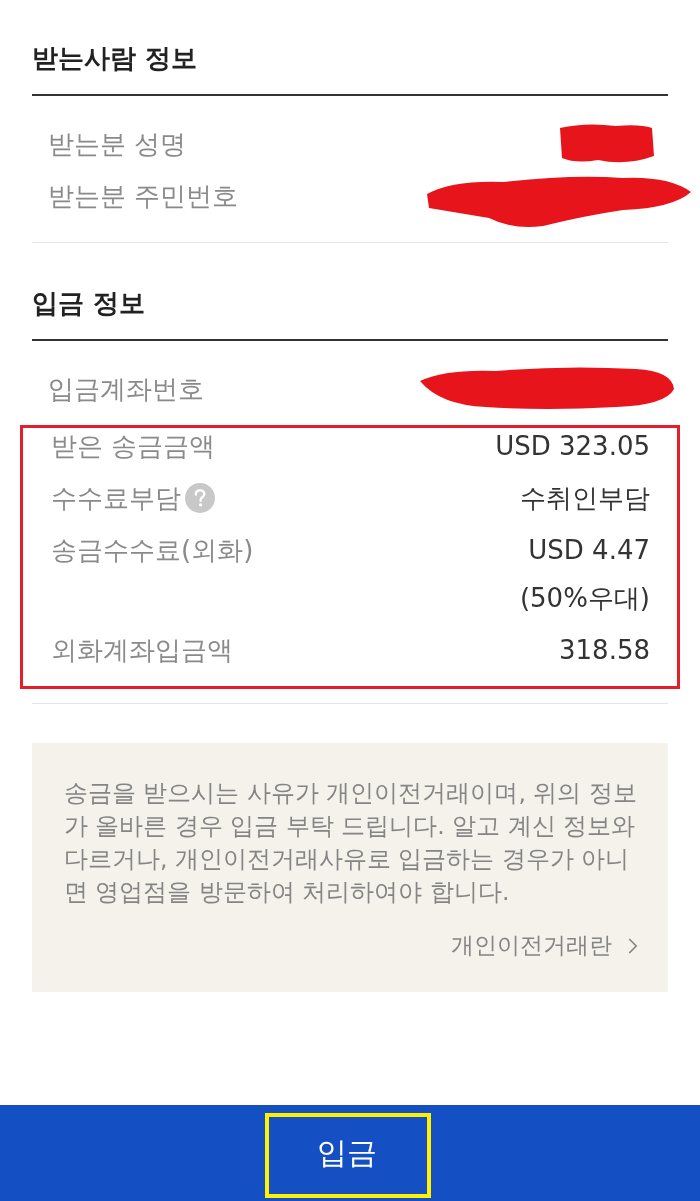 Image resolution: width=700 pixels, height=1201 pixels. Describe the element at coordinates (589, 550) in the screenshot. I see `field-value: USD 4.47` at that location.